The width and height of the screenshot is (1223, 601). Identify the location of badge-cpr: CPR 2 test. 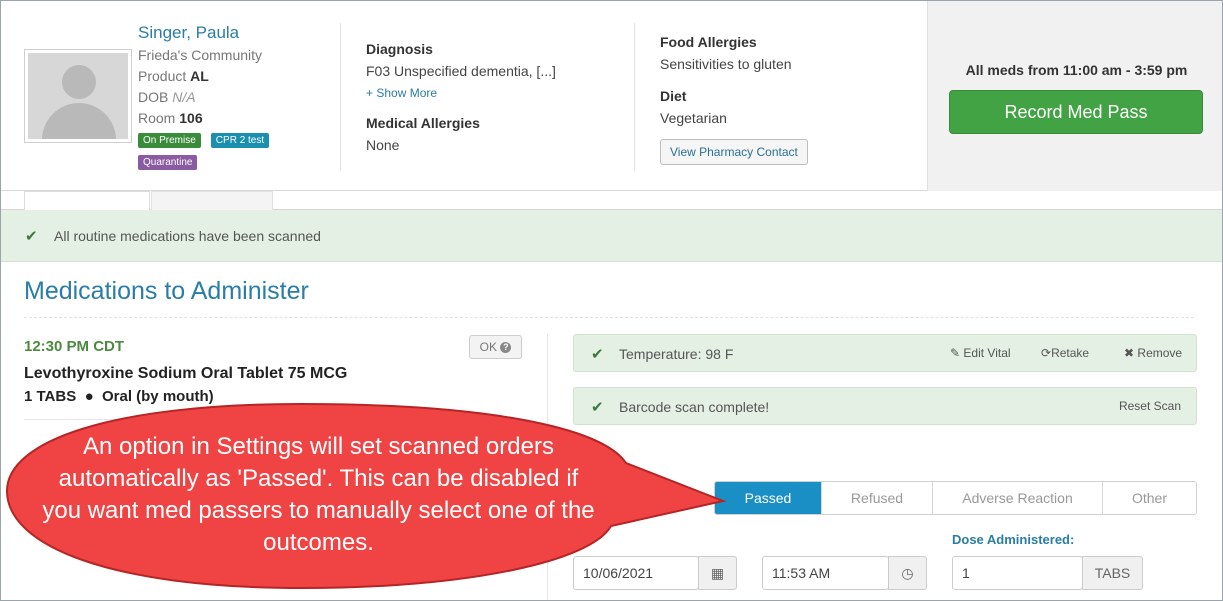
(240, 140).